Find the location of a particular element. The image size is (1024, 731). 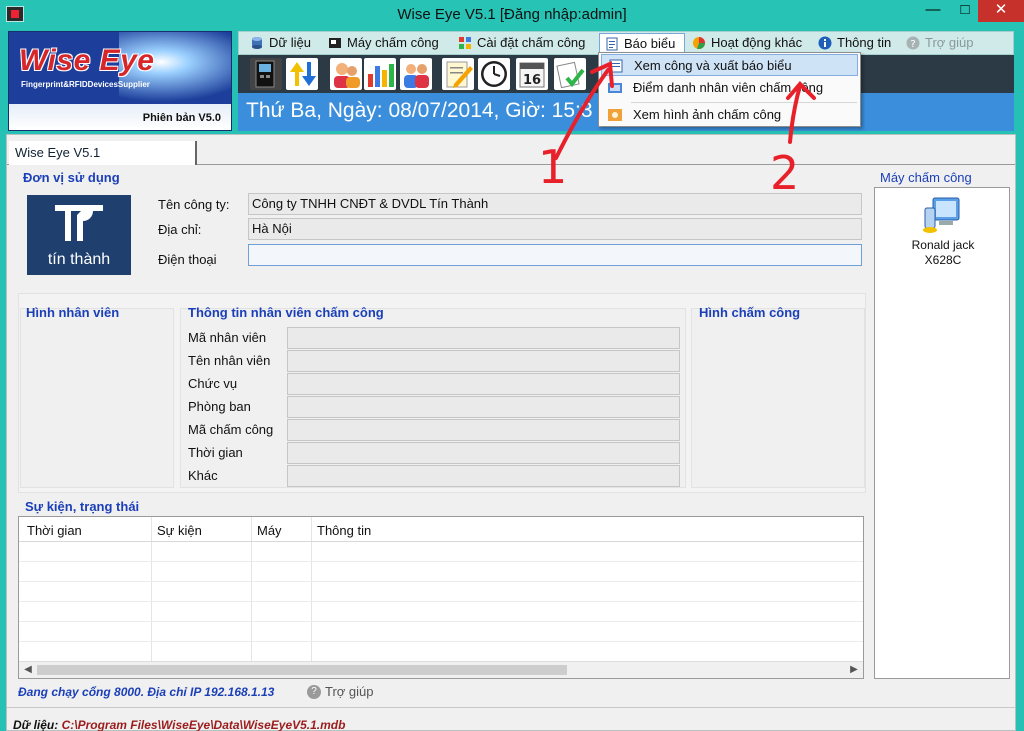

sync-arrows-tool is located at coordinates (302, 74).